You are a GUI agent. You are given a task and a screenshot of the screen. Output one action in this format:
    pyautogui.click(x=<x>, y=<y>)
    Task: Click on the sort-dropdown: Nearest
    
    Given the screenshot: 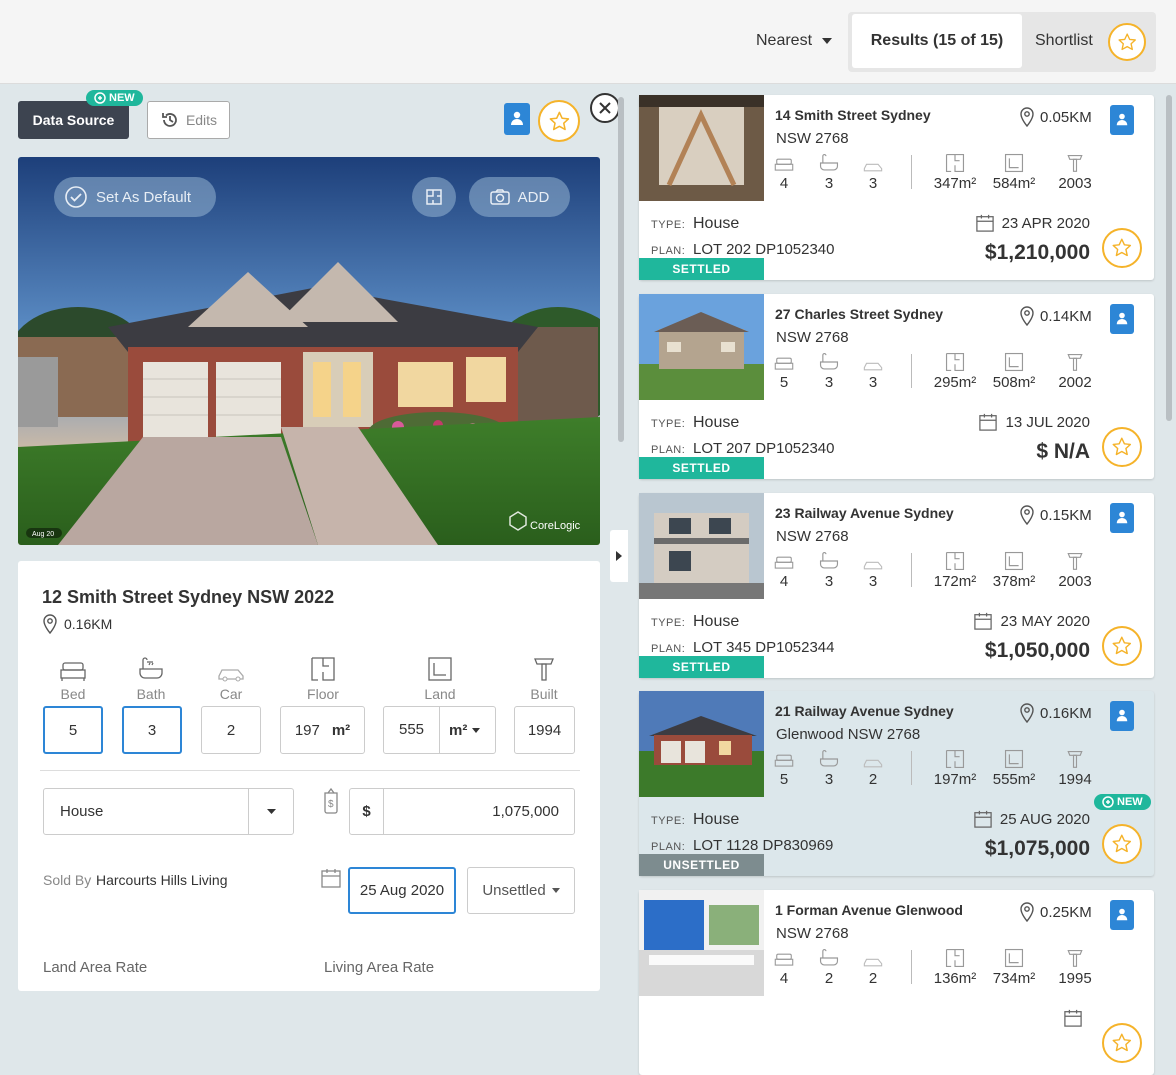 What is the action you would take?
    pyautogui.click(x=794, y=41)
    